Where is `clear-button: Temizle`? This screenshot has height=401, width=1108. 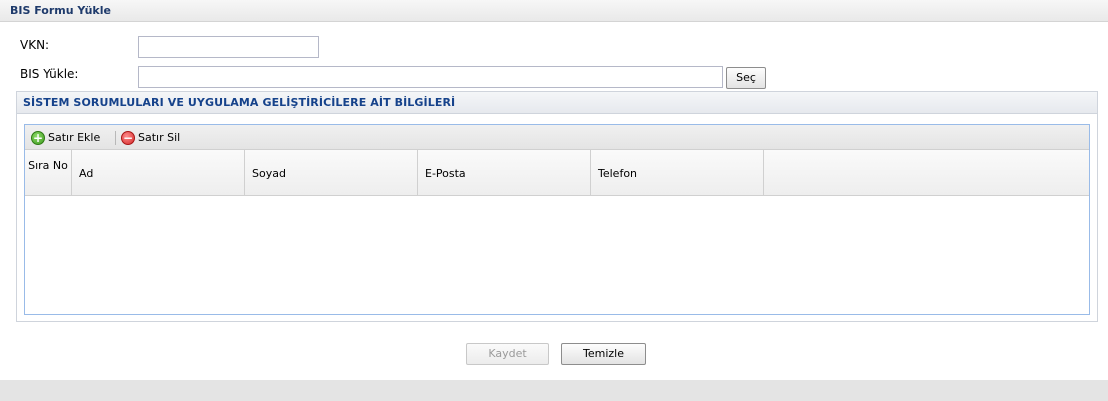
clear-button: Temizle is located at coordinates (603, 354).